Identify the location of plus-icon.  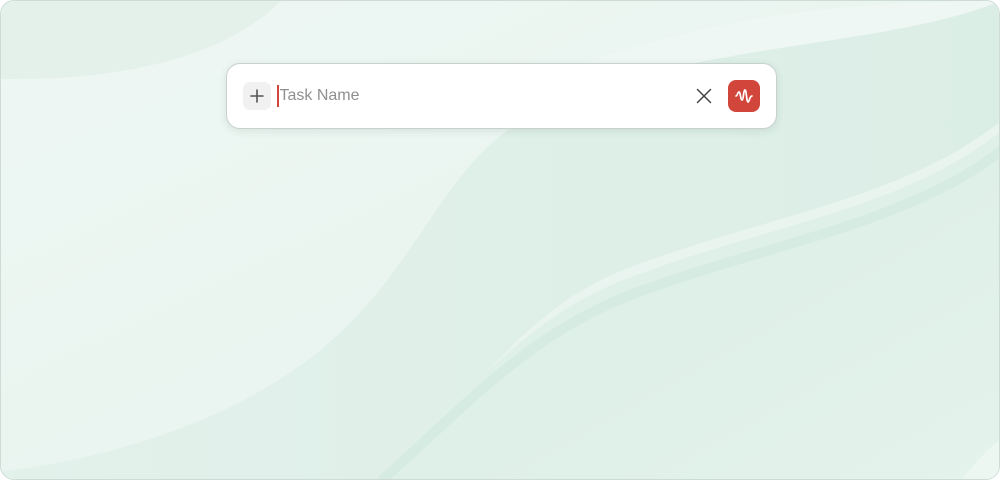
(257, 96).